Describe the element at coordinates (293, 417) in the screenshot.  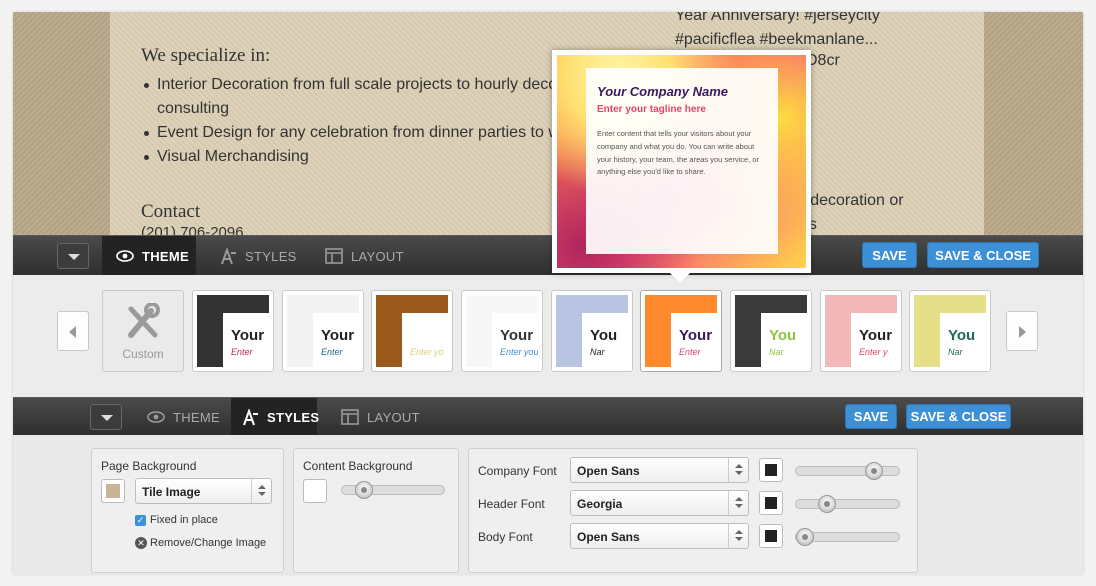
I see `tab-styles-label: STYLES` at that location.